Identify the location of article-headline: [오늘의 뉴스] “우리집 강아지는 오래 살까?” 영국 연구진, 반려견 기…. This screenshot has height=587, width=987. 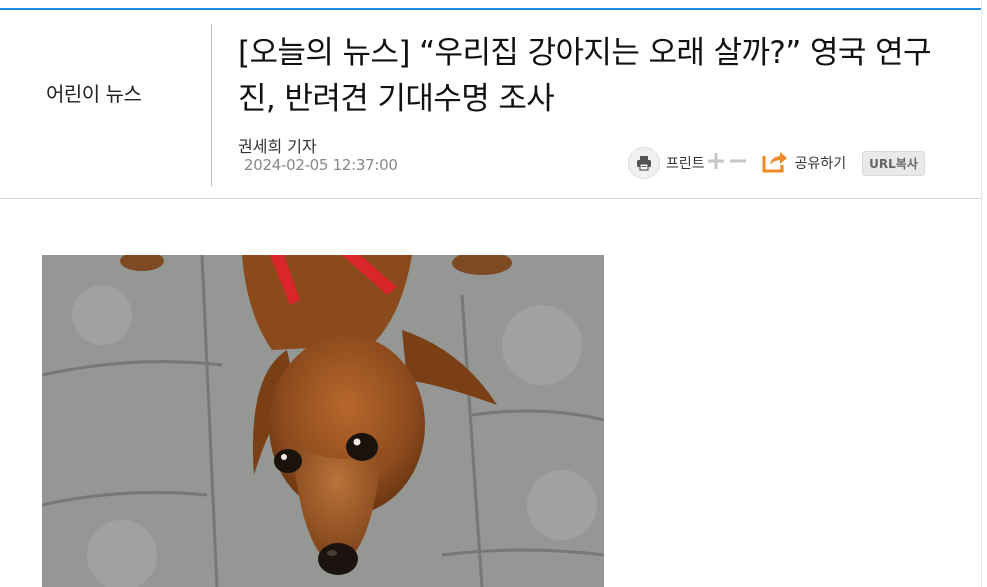
(585, 76).